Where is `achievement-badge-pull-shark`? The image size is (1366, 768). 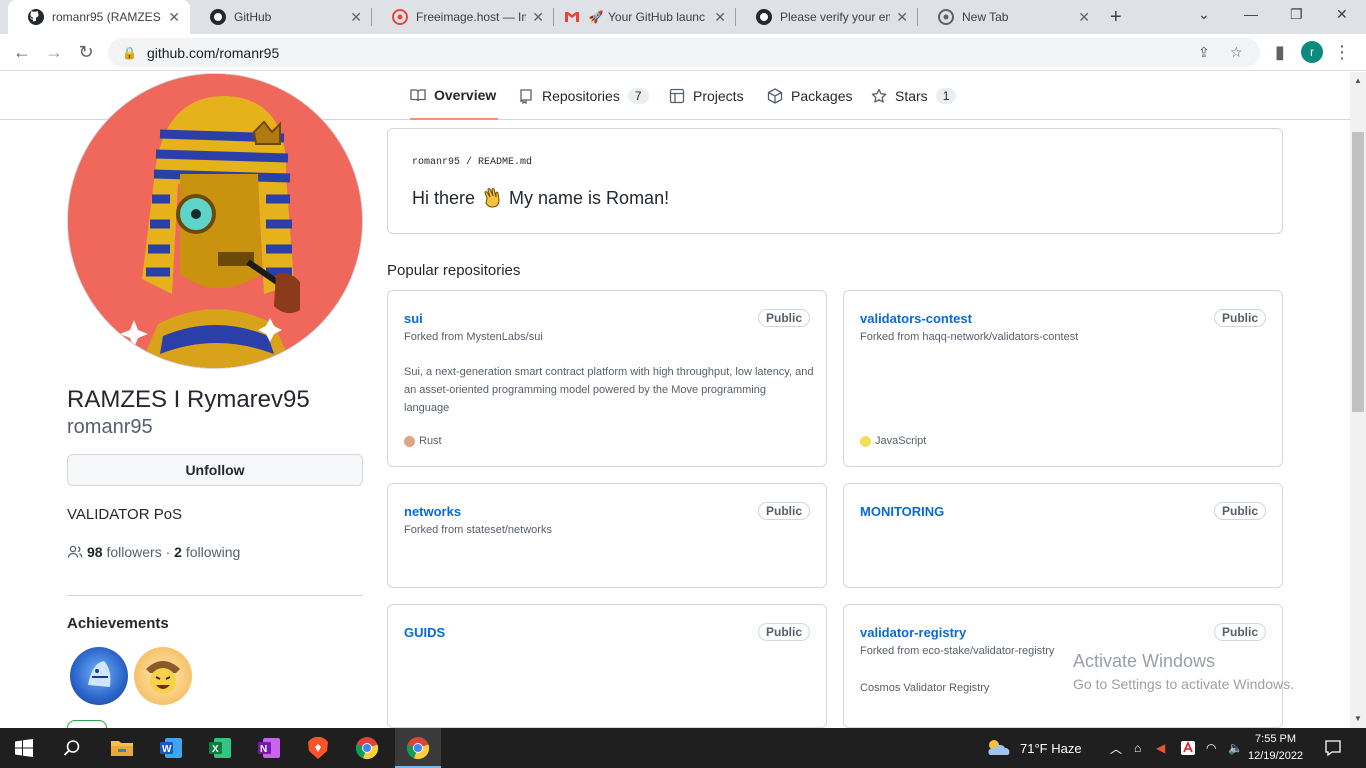 achievement-badge-pull-shark is located at coordinates (99, 676).